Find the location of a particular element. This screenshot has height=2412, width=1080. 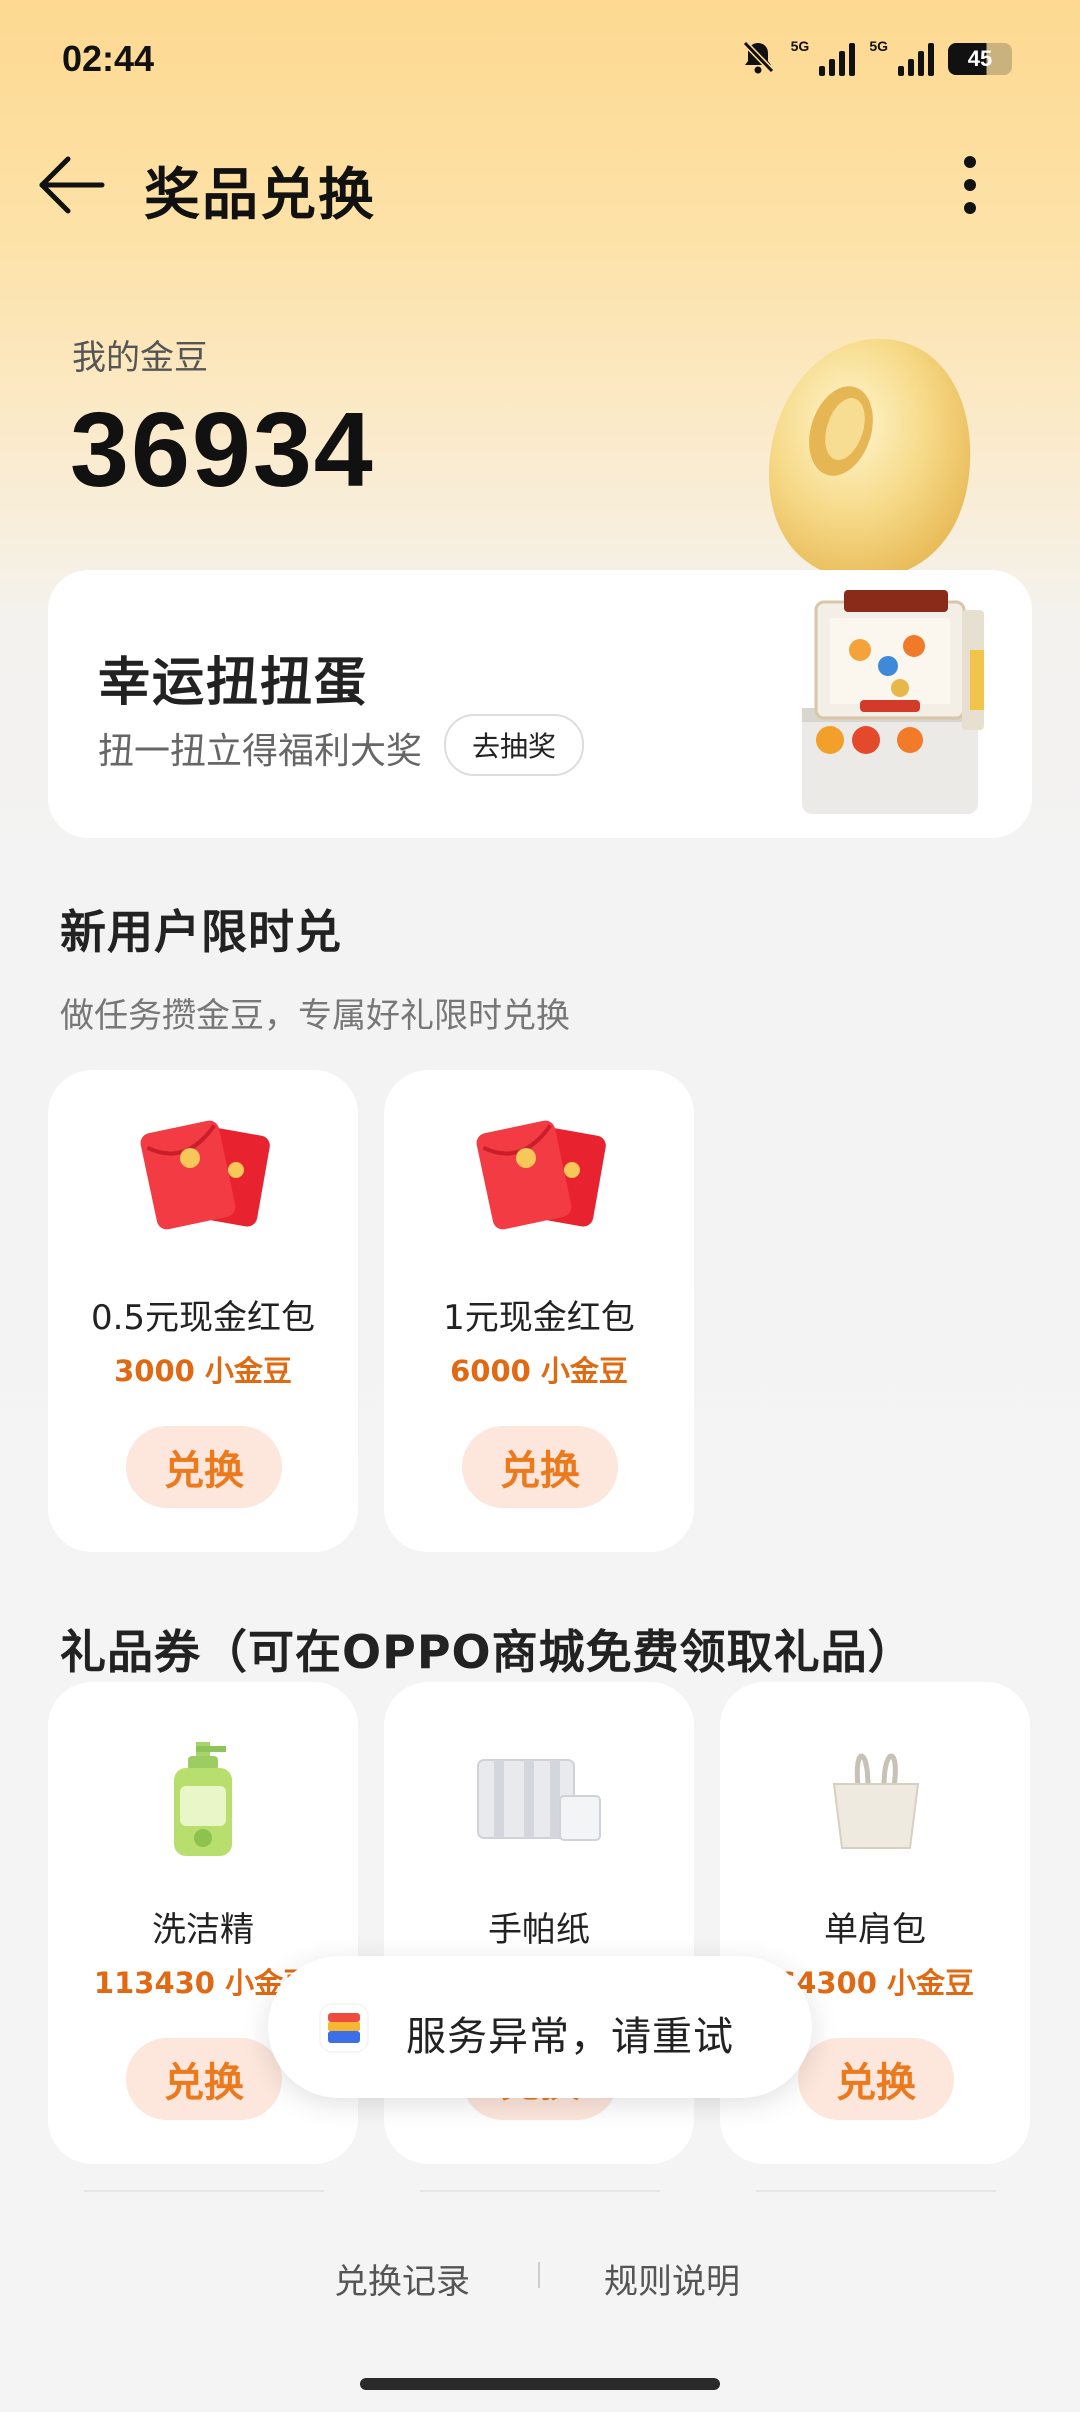

gift-name: 洗洁精 is located at coordinates (203, 1930).